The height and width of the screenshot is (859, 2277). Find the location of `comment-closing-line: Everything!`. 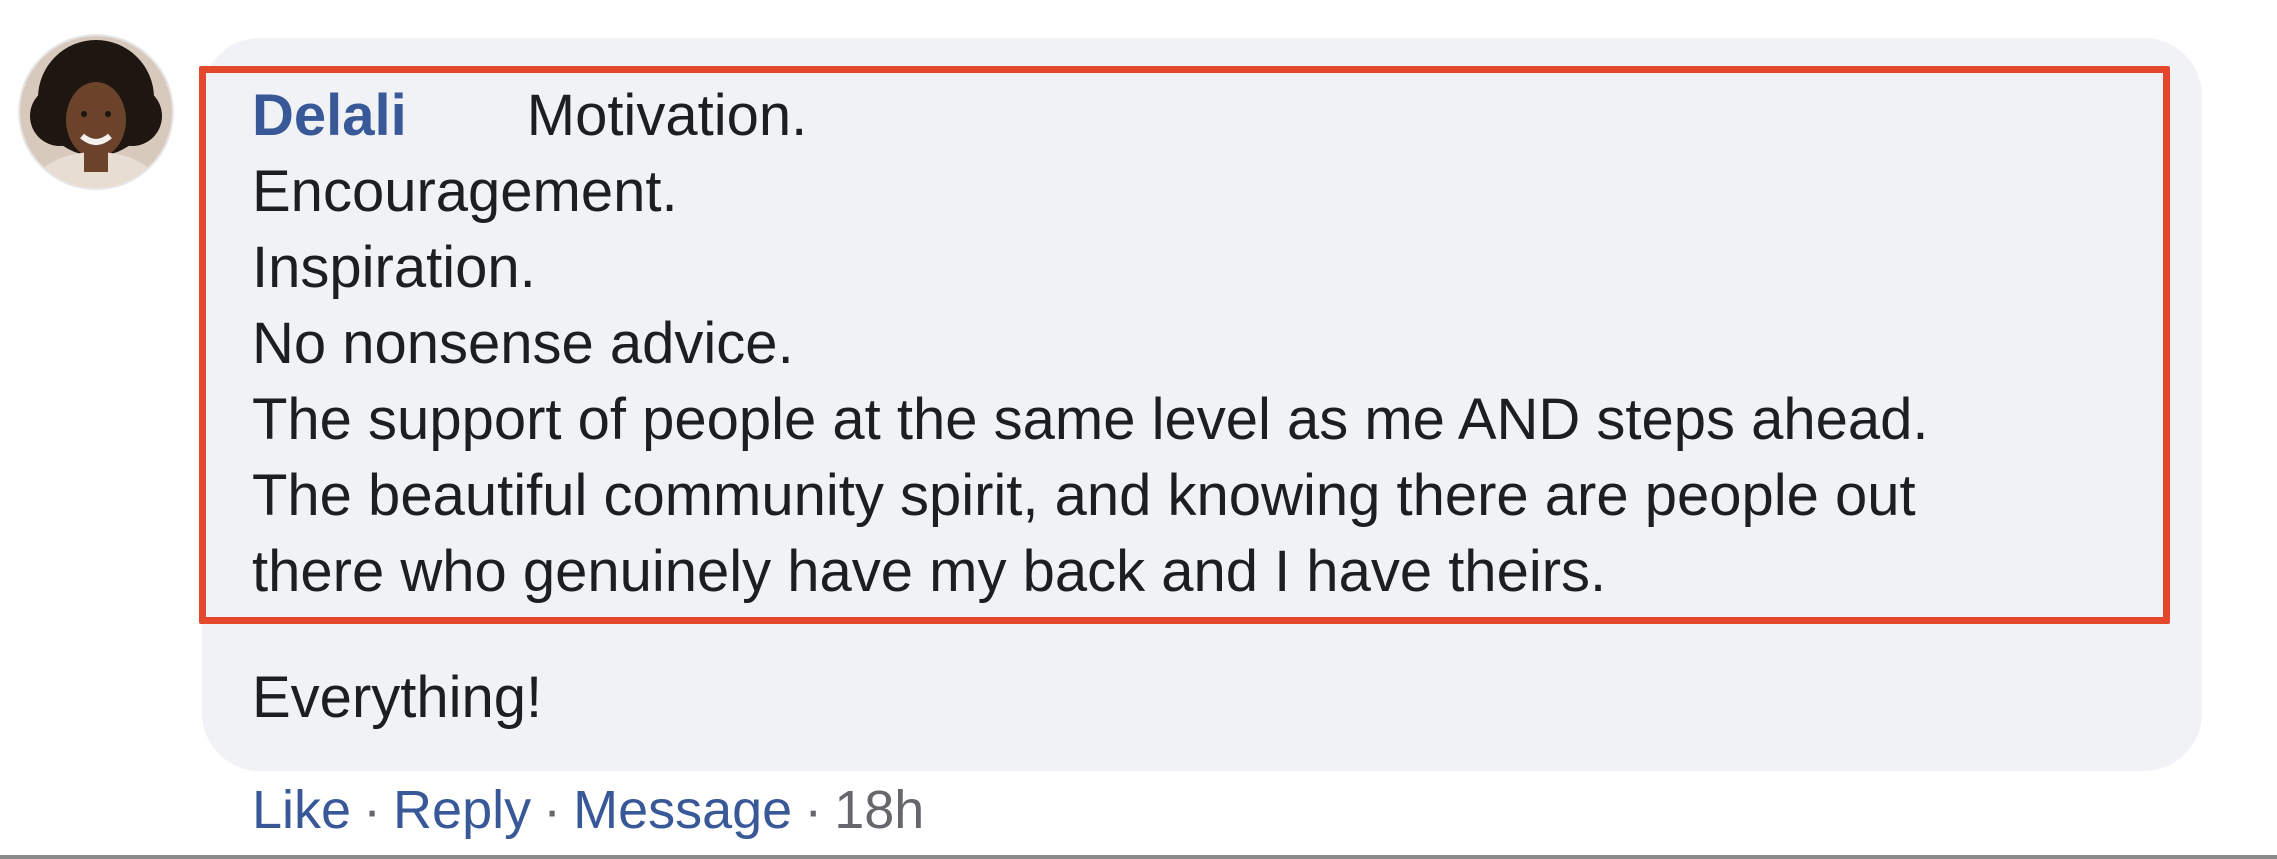

comment-closing-line: Everything! is located at coordinates (397, 697).